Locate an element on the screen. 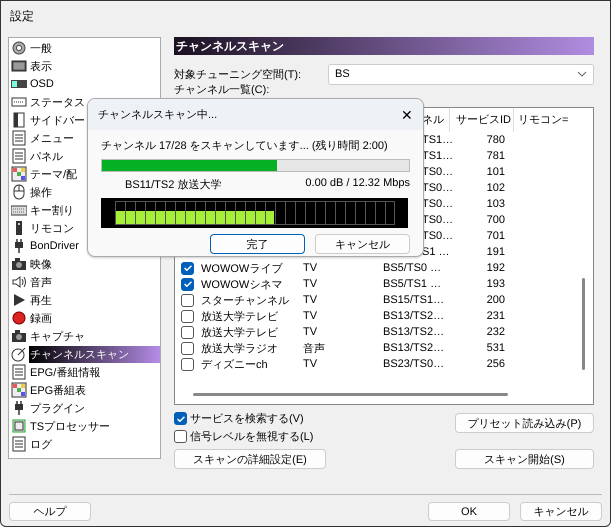  service-id-cell-text: 256 is located at coordinates (496, 364).